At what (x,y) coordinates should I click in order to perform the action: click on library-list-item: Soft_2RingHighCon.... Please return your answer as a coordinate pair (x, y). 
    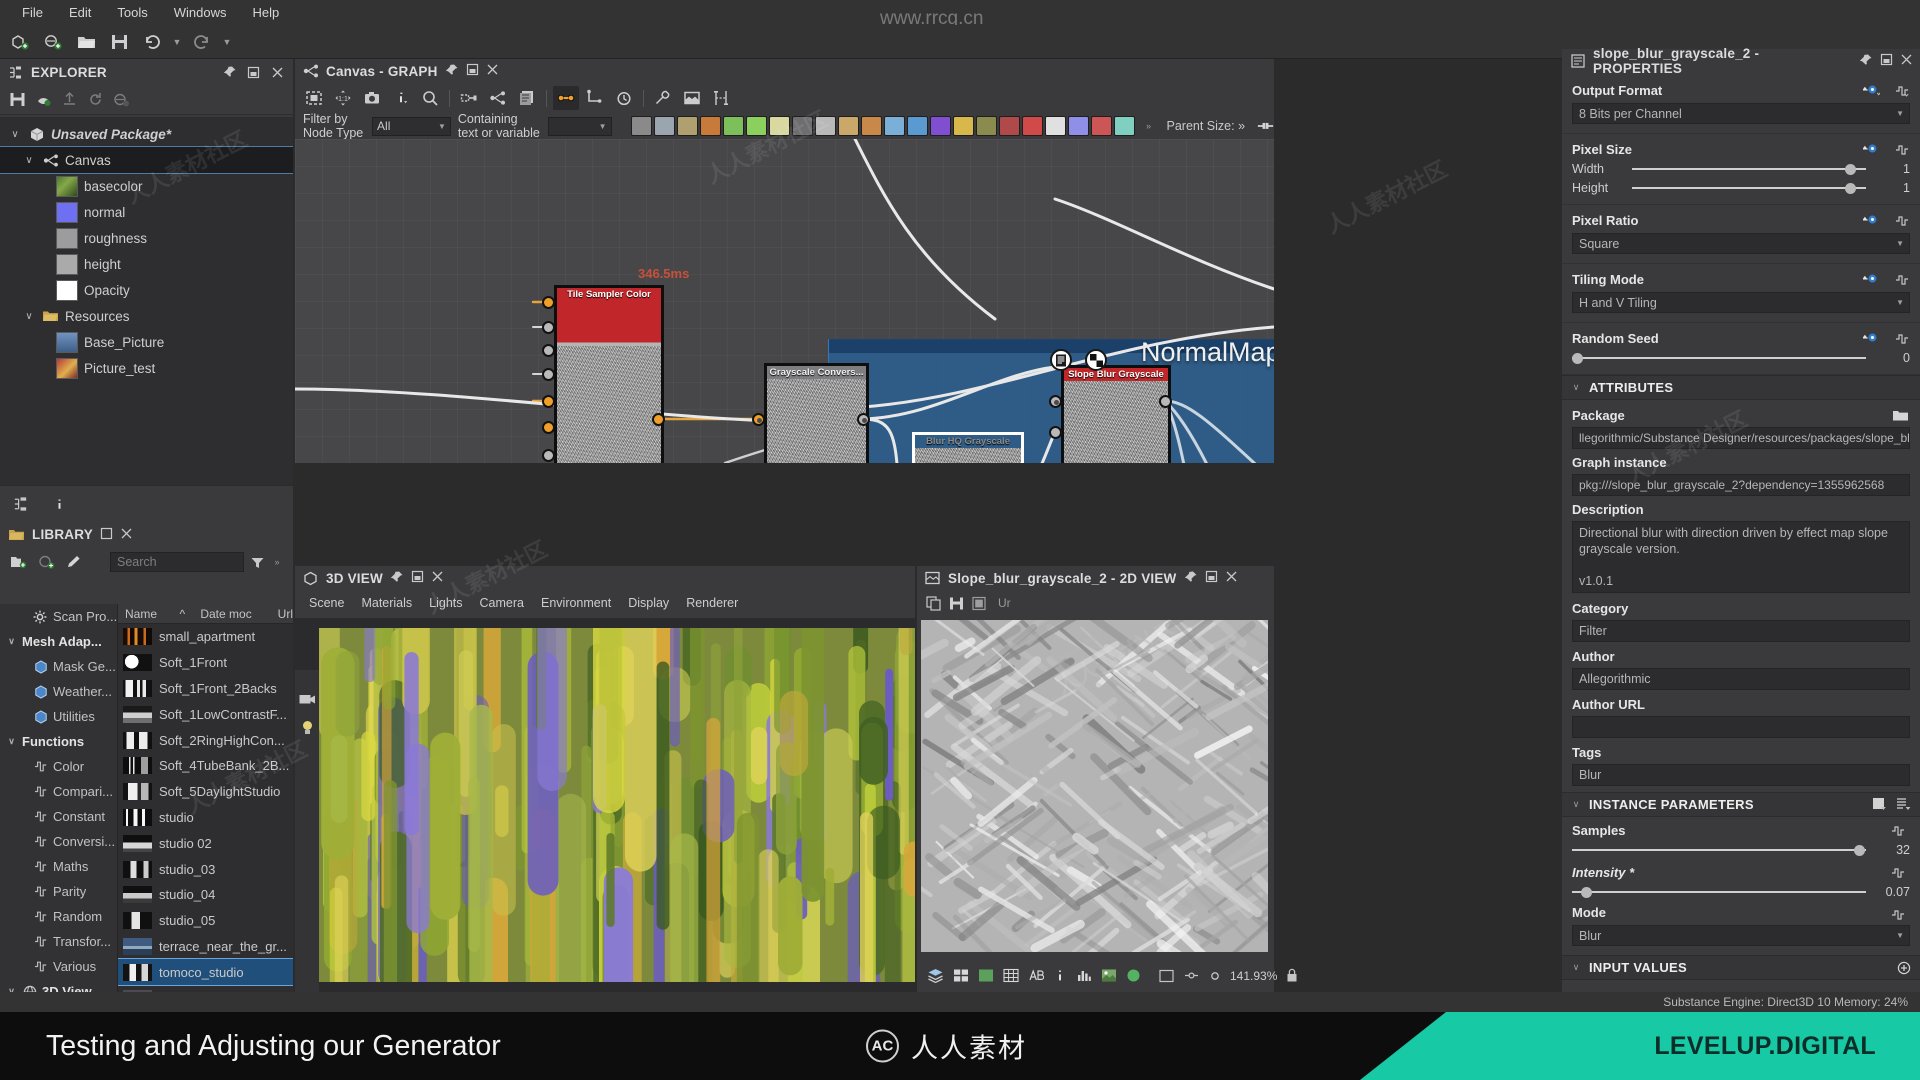
    Looking at the image, I should click on (205, 740).